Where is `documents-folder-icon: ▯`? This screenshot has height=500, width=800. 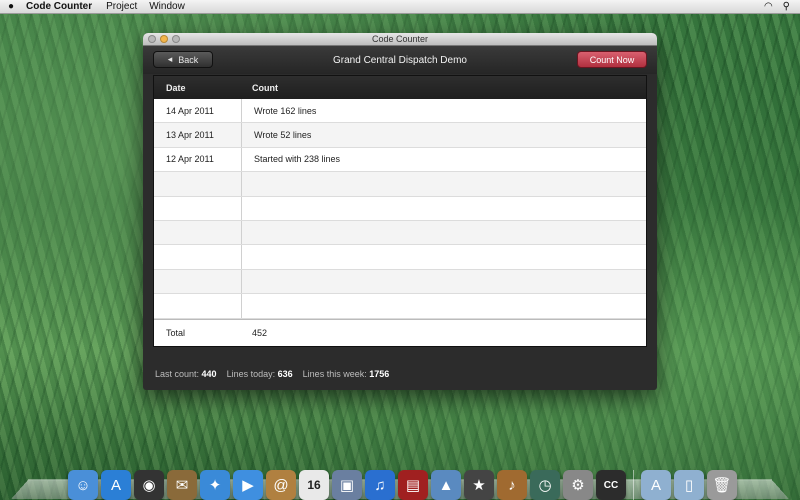 documents-folder-icon: ▯ is located at coordinates (689, 485).